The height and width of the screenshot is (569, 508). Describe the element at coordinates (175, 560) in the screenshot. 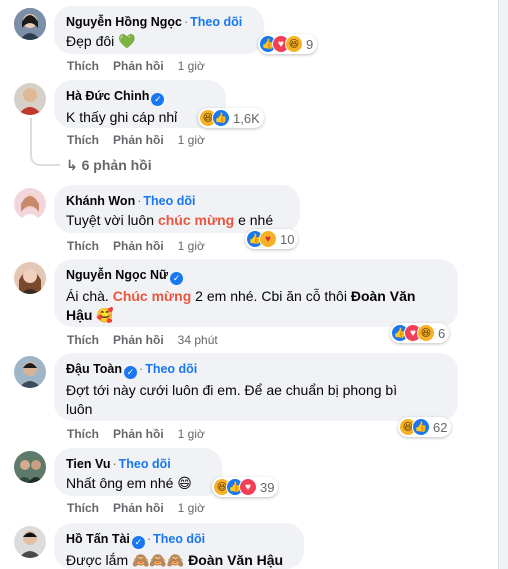

I see `comment-text: Được lắm 🙈🙈🙈 Đoàn Văn Hậu` at that location.